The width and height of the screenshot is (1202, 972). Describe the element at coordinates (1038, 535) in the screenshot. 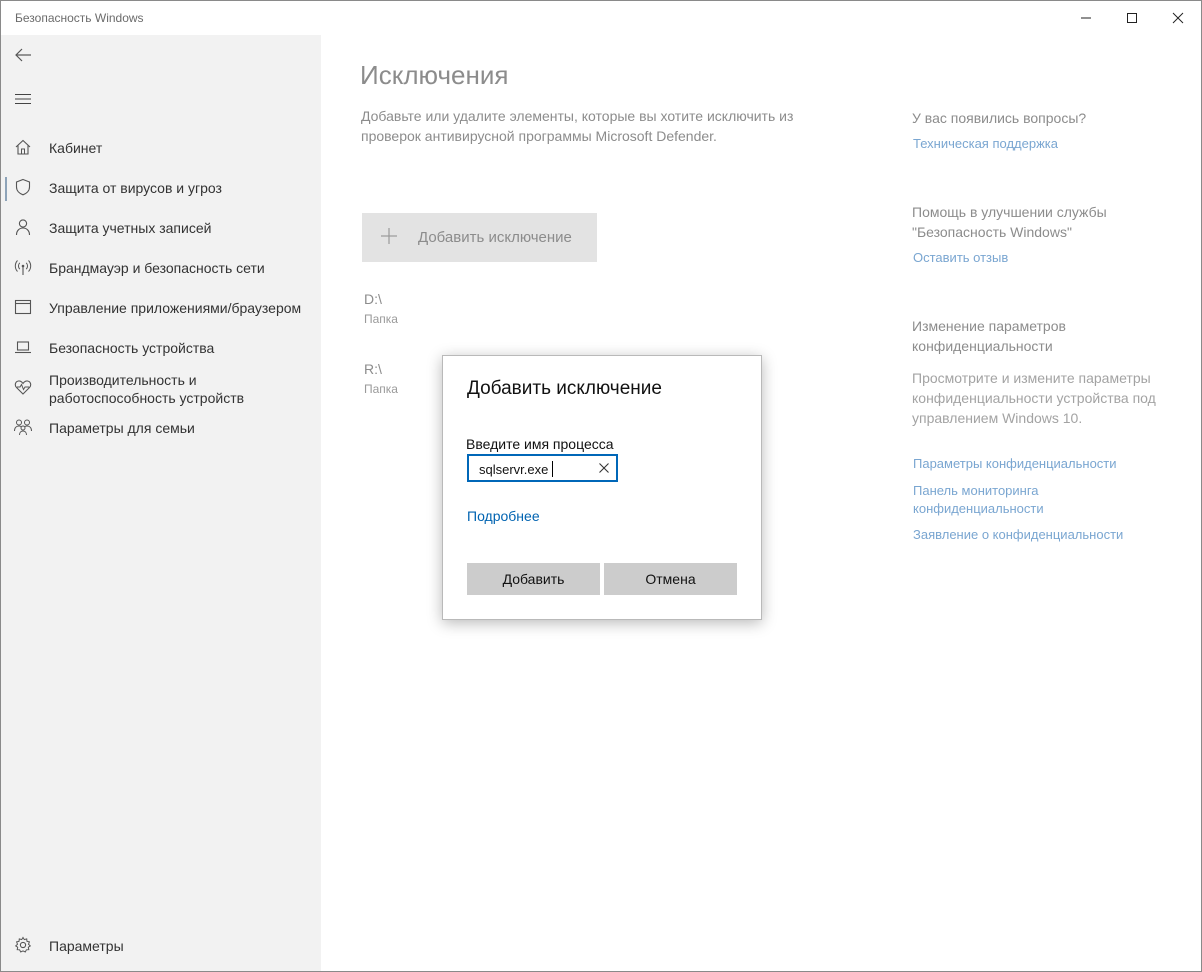

I see `privacy-statement-link: Заявление о конфиденциальности` at that location.